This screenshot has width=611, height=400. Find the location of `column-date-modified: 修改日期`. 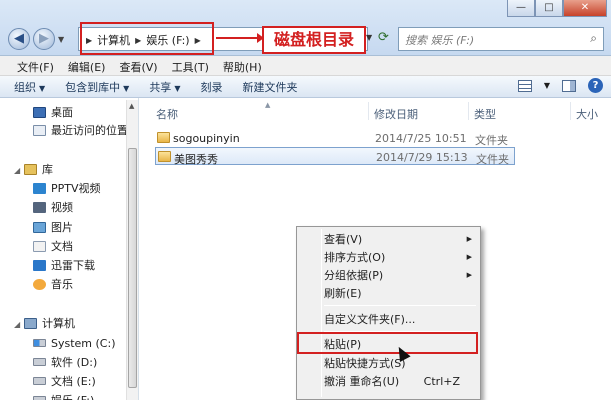

column-date-modified: 修改日期 is located at coordinates (396, 114).